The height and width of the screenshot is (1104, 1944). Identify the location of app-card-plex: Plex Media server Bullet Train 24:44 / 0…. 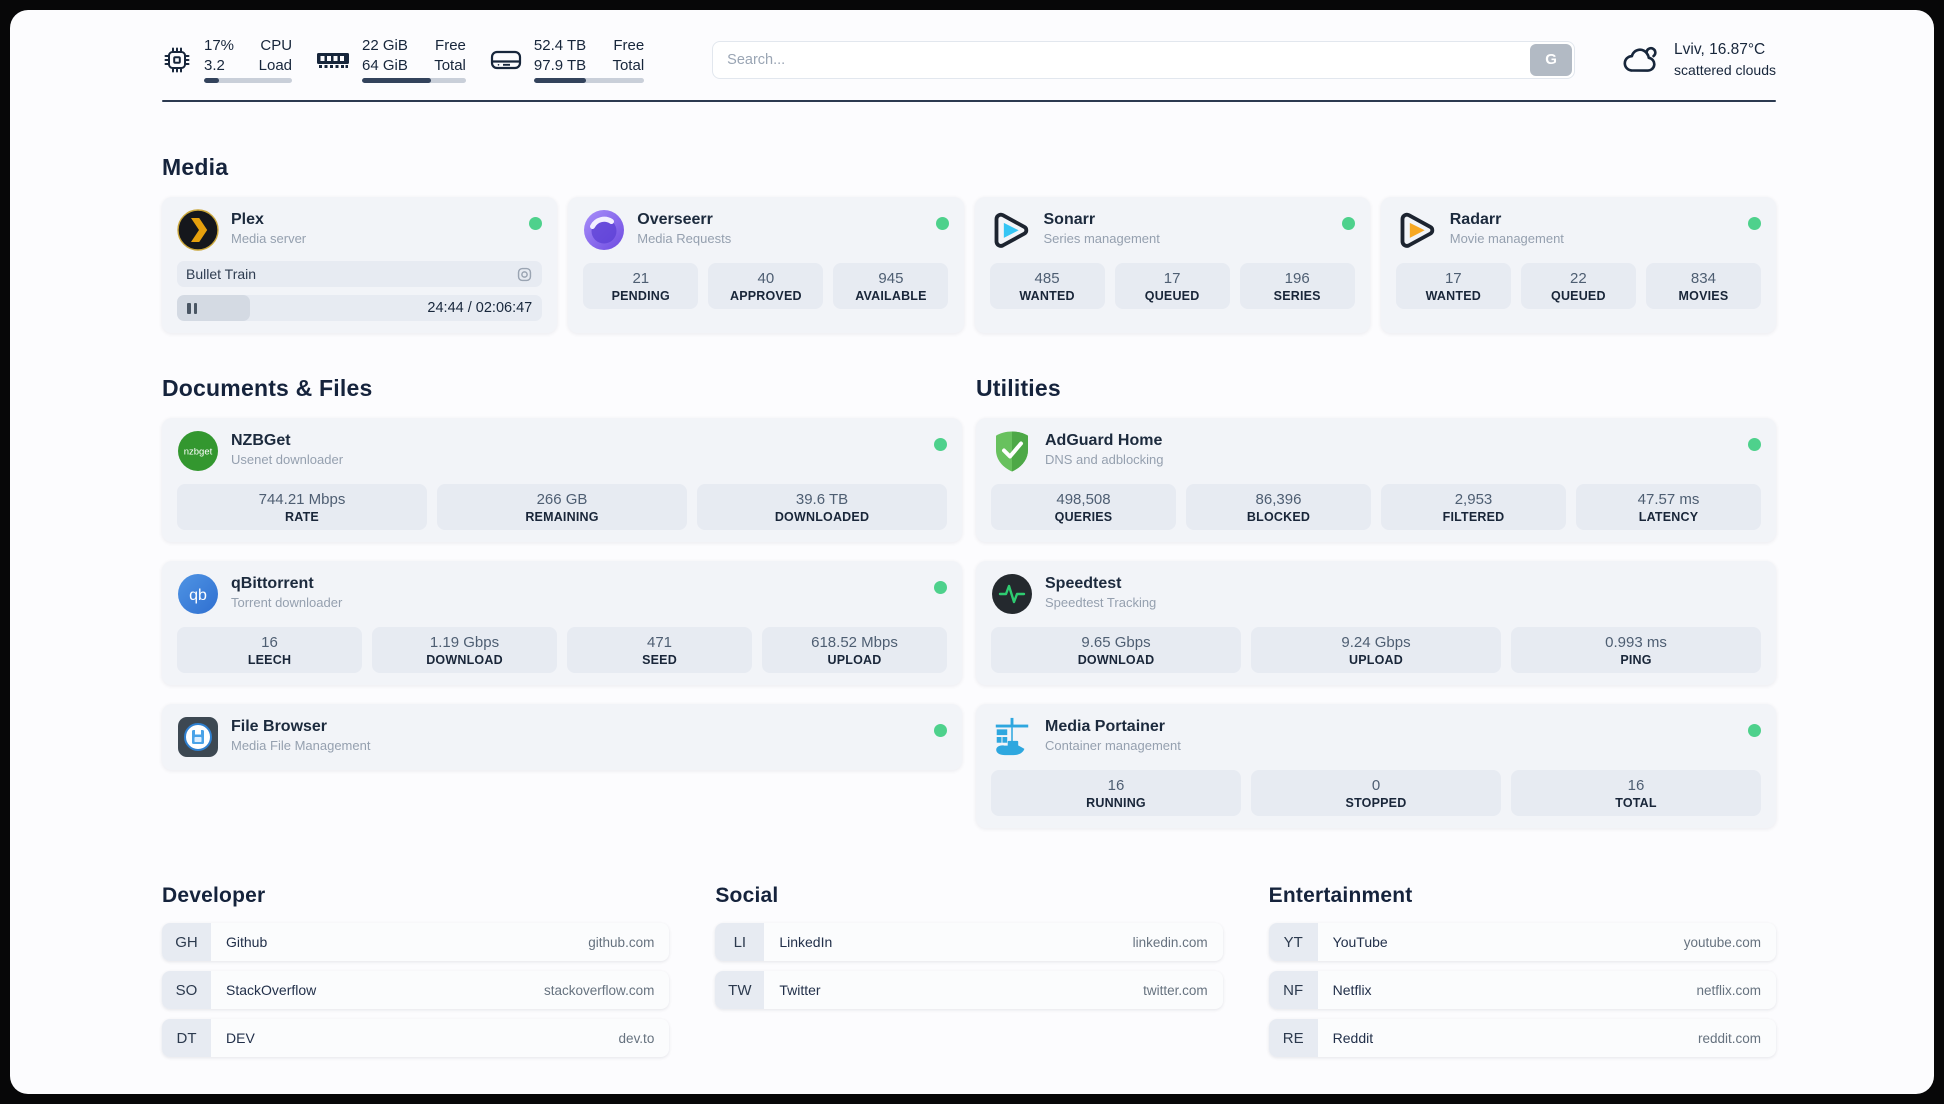
(360, 265).